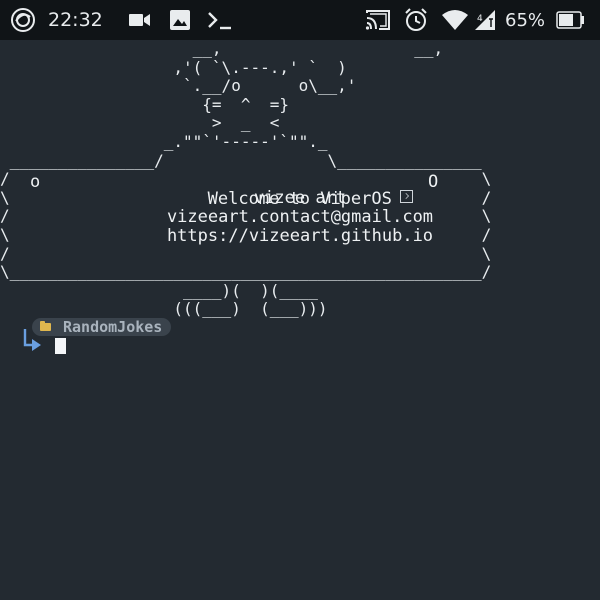  Describe the element at coordinates (75, 20) in the screenshot. I see `status-clock: 22:32` at that location.